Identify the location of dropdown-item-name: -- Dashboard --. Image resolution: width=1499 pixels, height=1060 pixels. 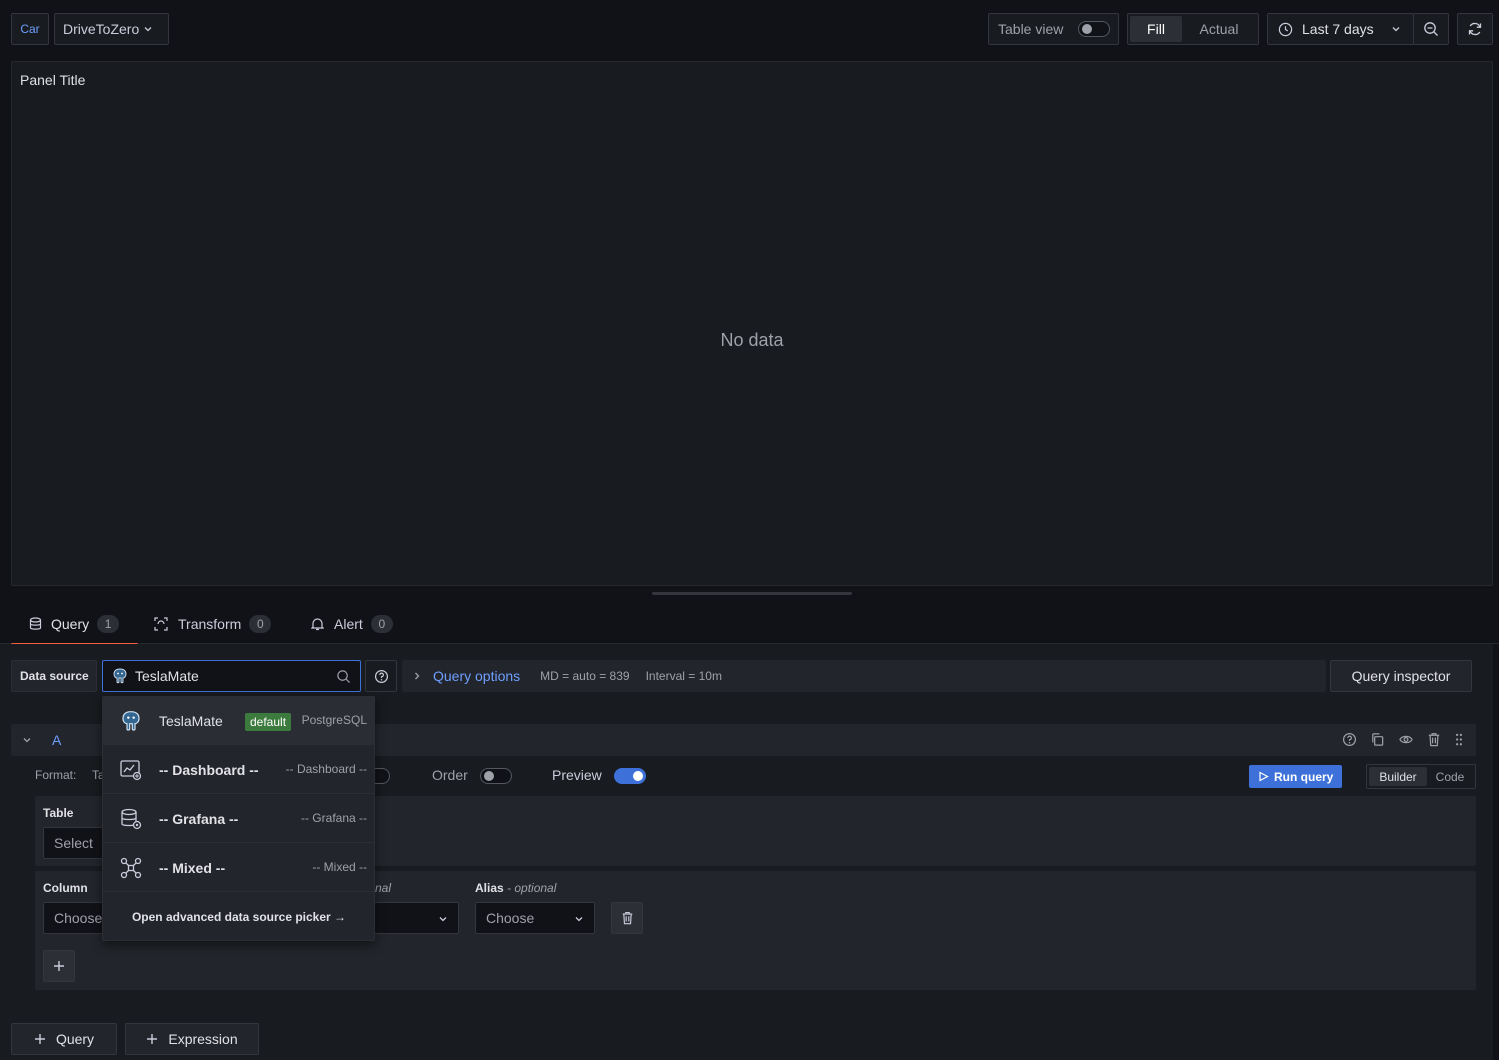
(209, 770).